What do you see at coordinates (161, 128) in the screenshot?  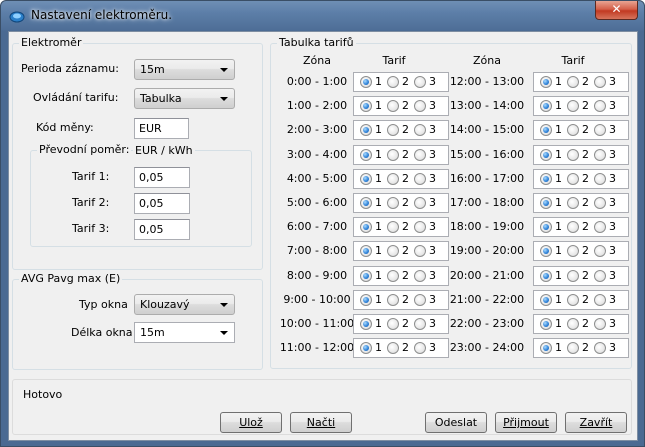 I see `currency-input: EUR` at bounding box center [161, 128].